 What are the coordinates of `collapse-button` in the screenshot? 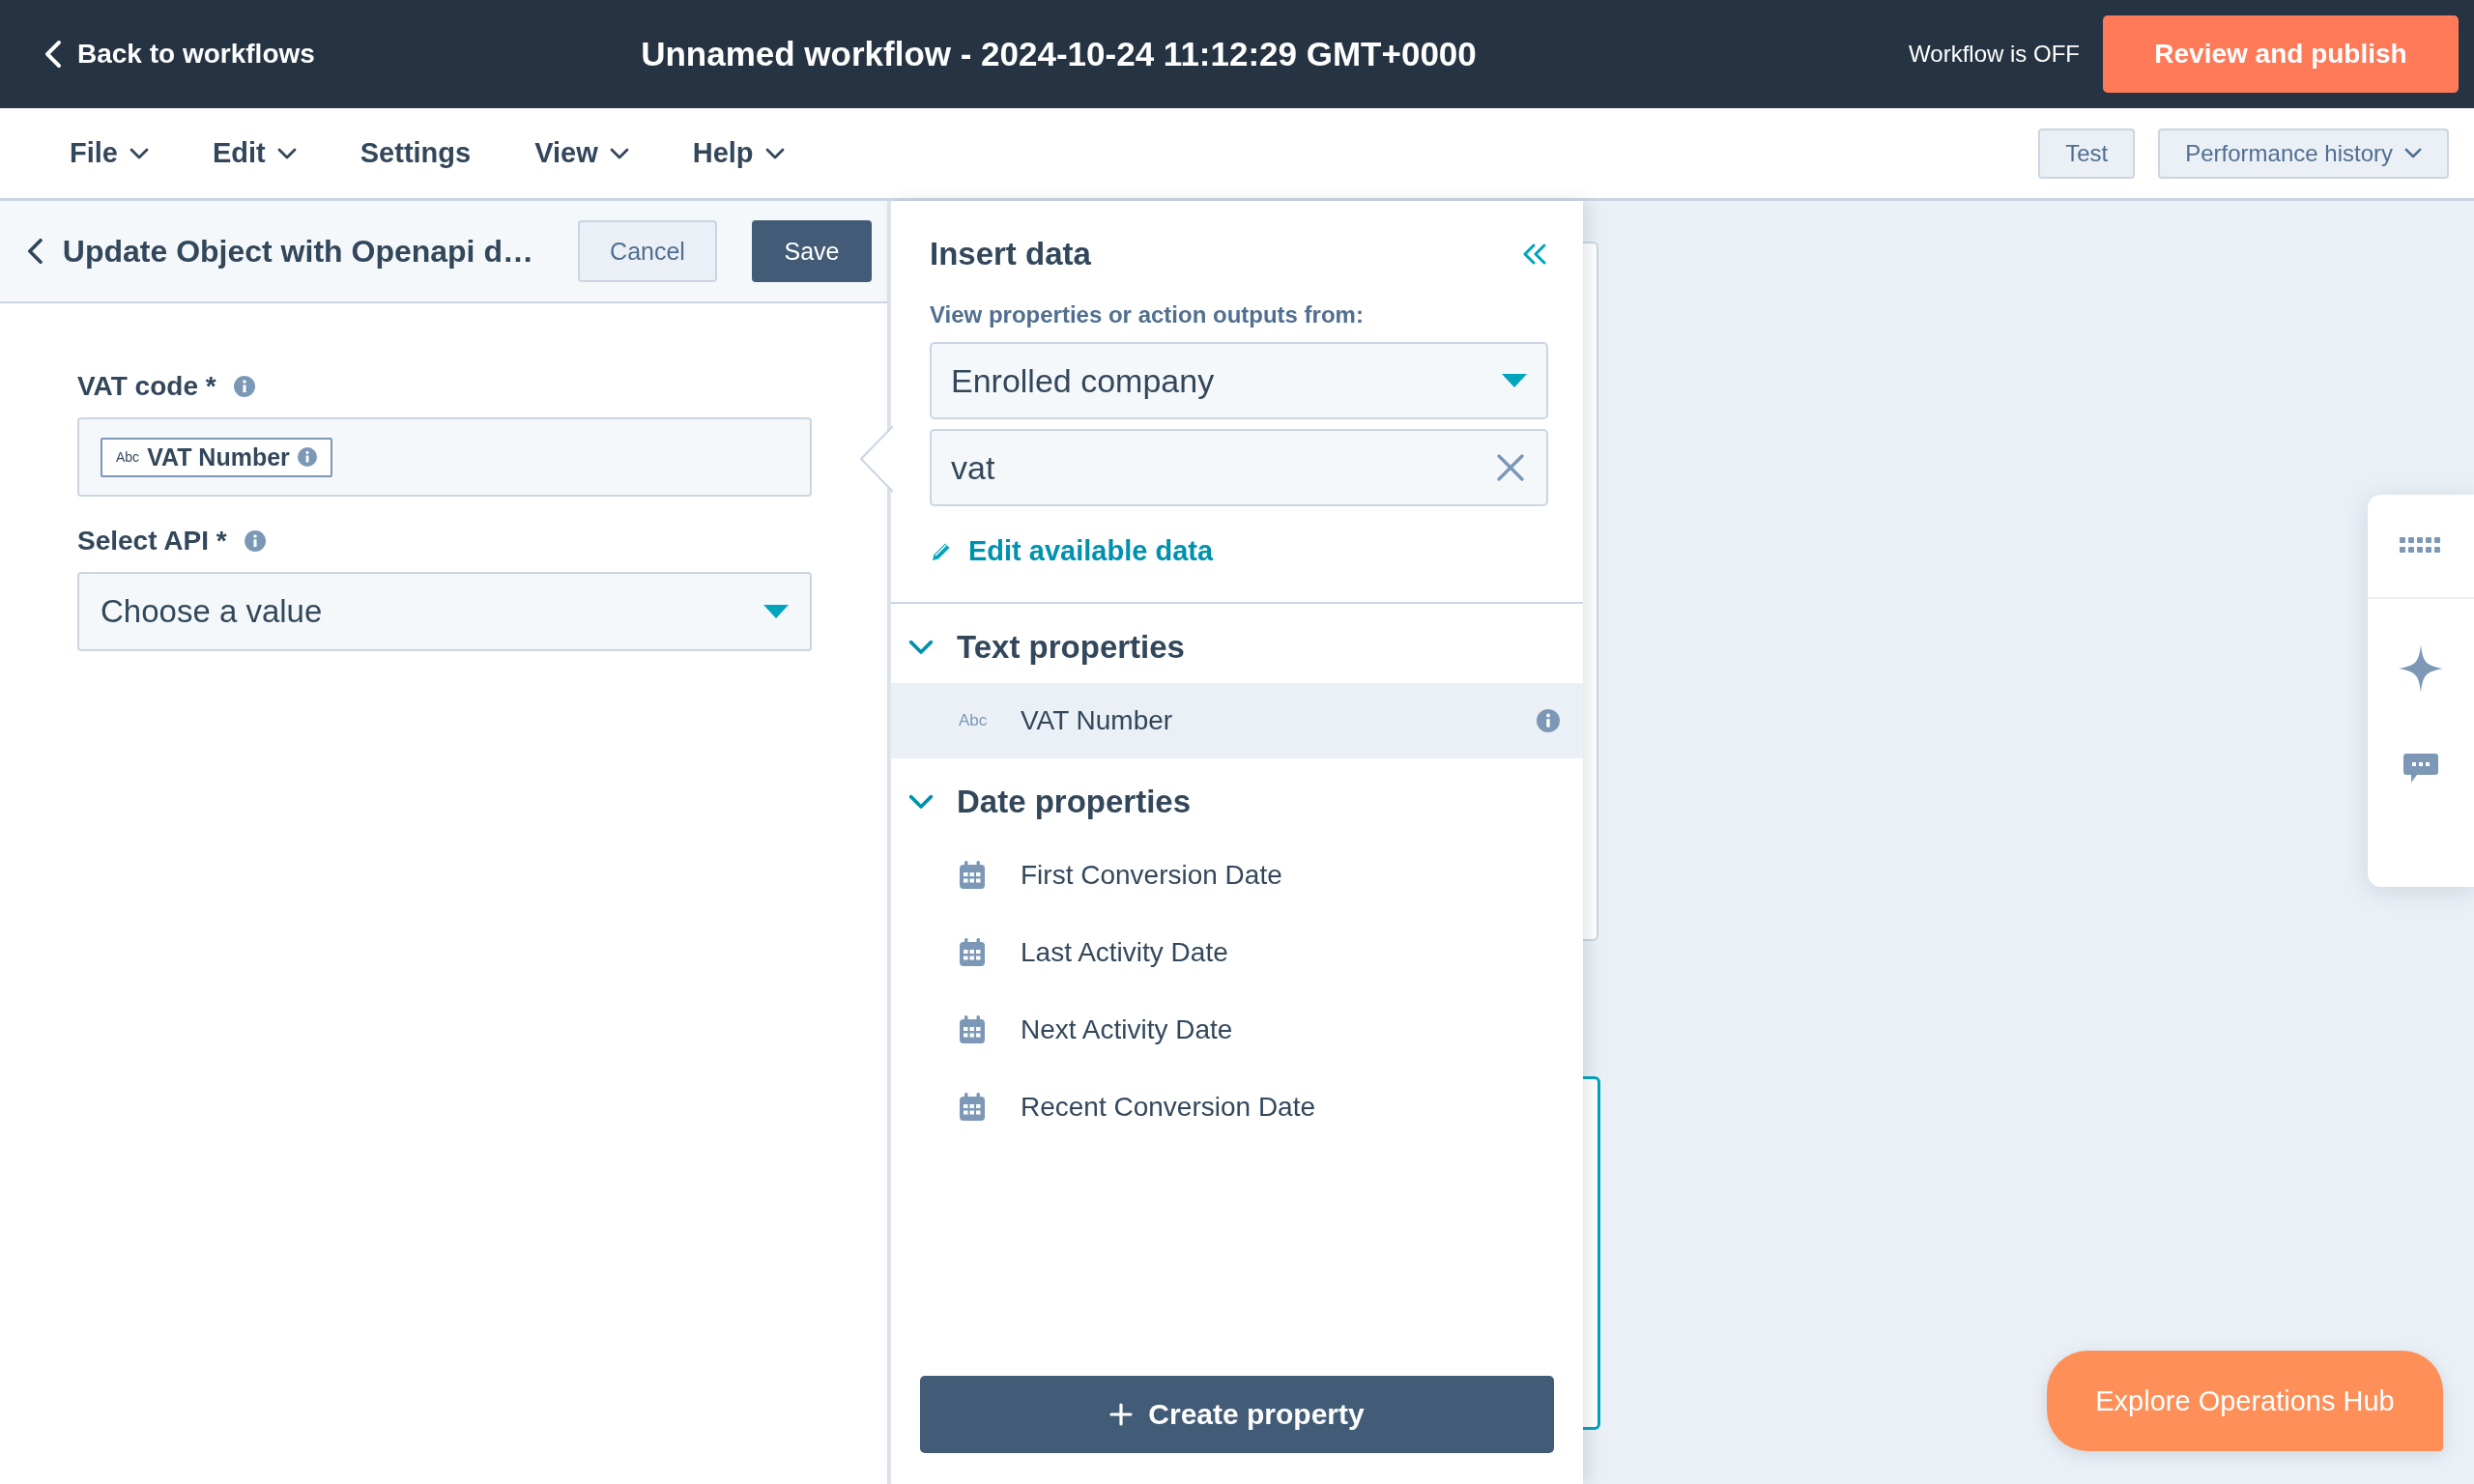 It's located at (1535, 255).